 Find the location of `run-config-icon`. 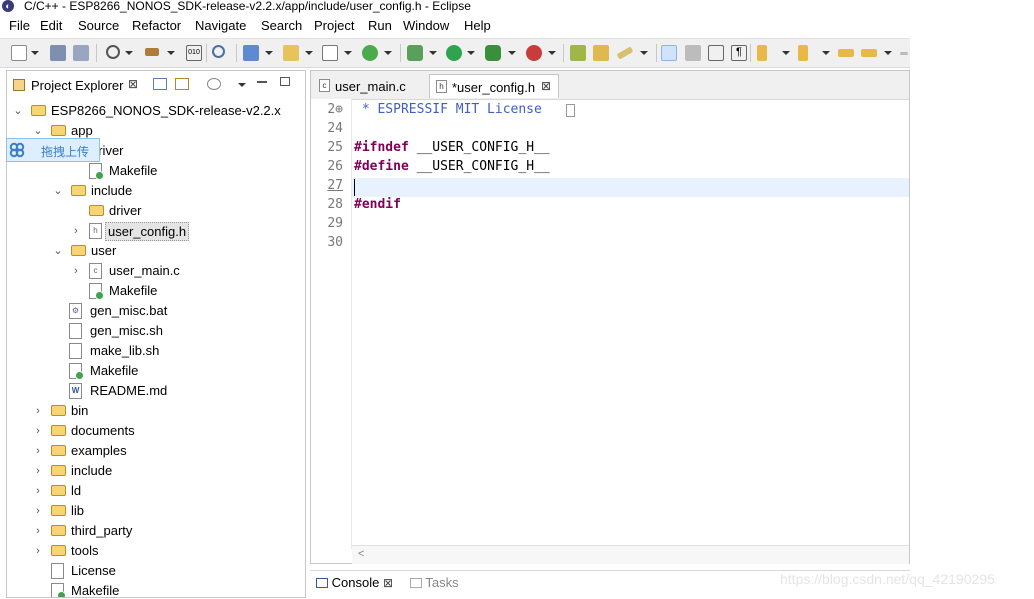

run-config-icon is located at coordinates (493, 53).